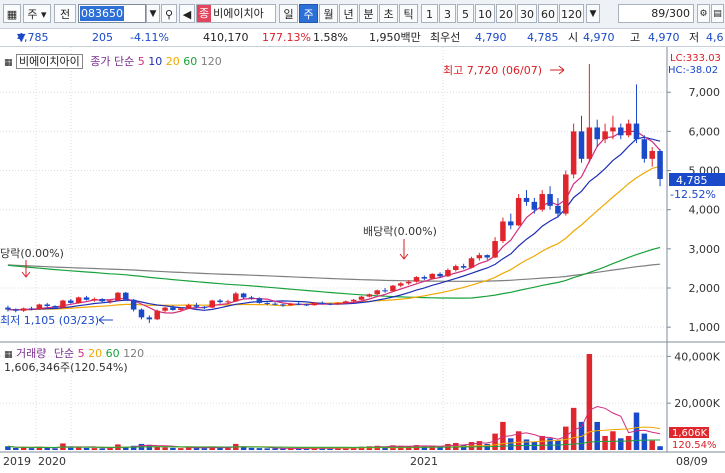 This screenshot has width=725, height=473. I want to click on speaker-icon: ◀, so click(187, 13).